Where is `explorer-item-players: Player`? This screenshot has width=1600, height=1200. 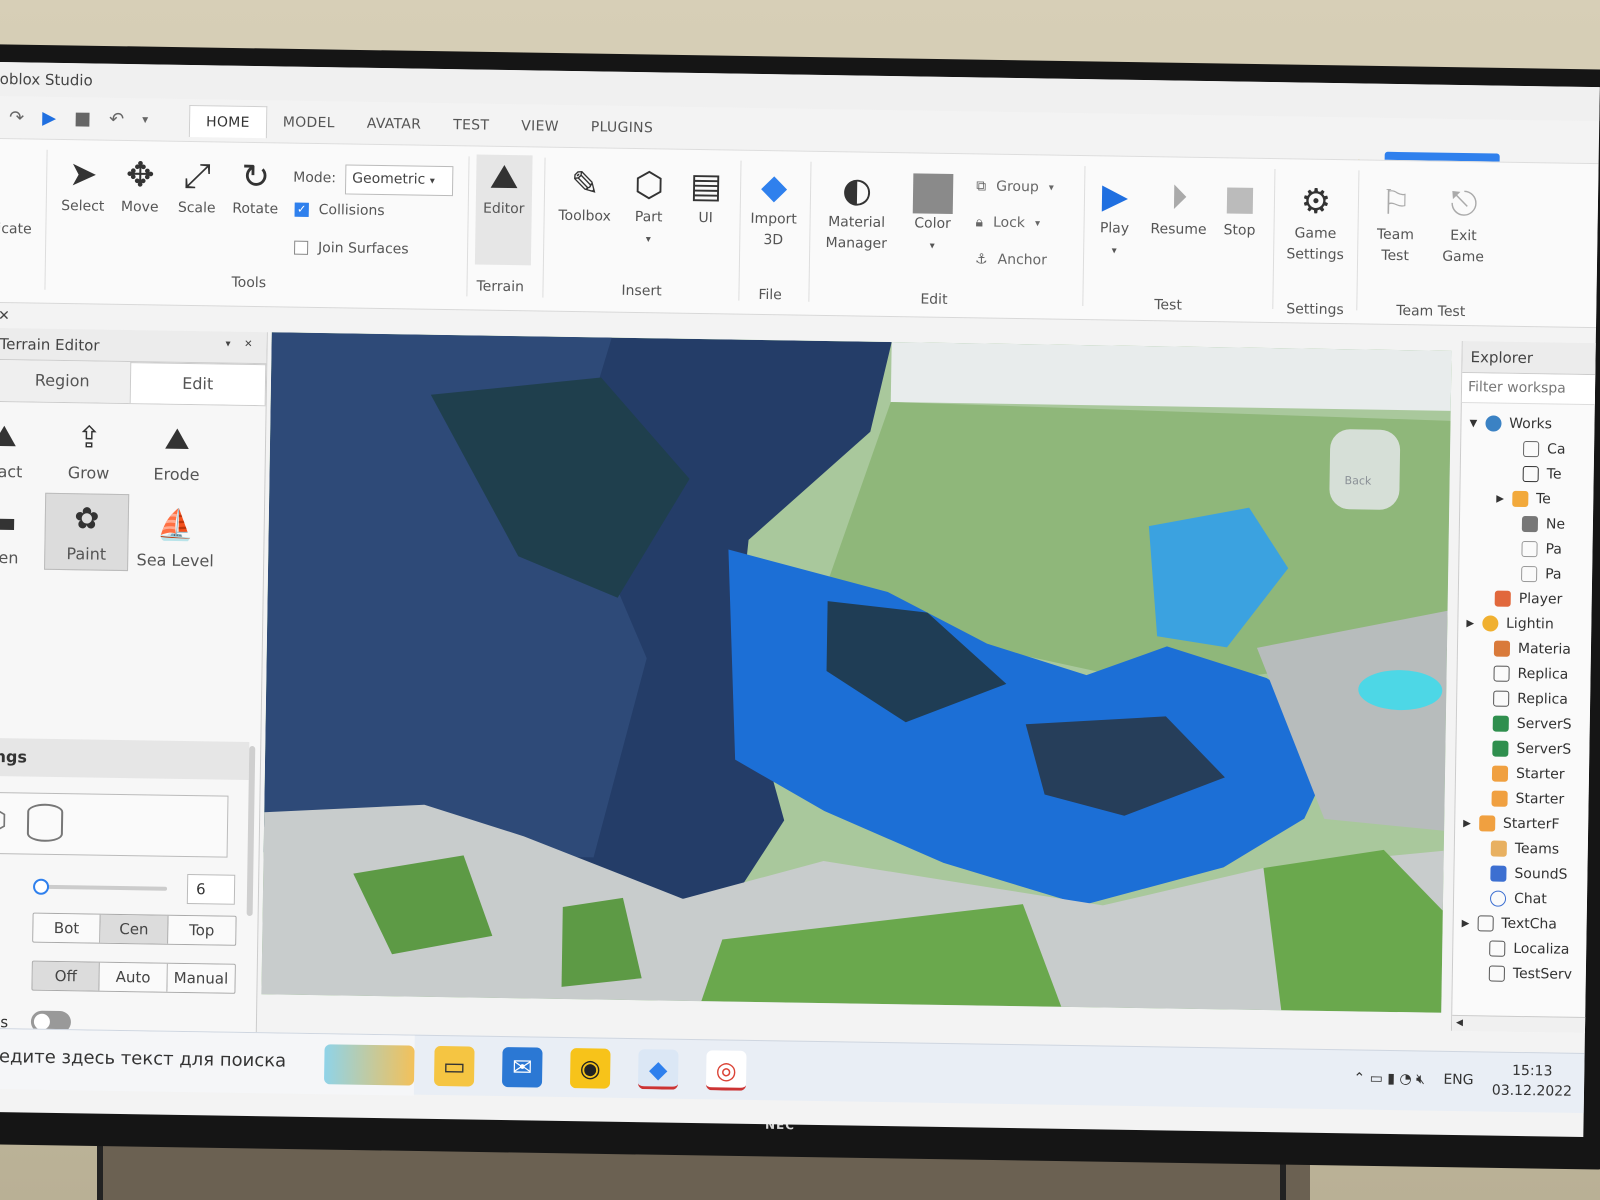
explorer-item-players: Player is located at coordinates (1528, 599).